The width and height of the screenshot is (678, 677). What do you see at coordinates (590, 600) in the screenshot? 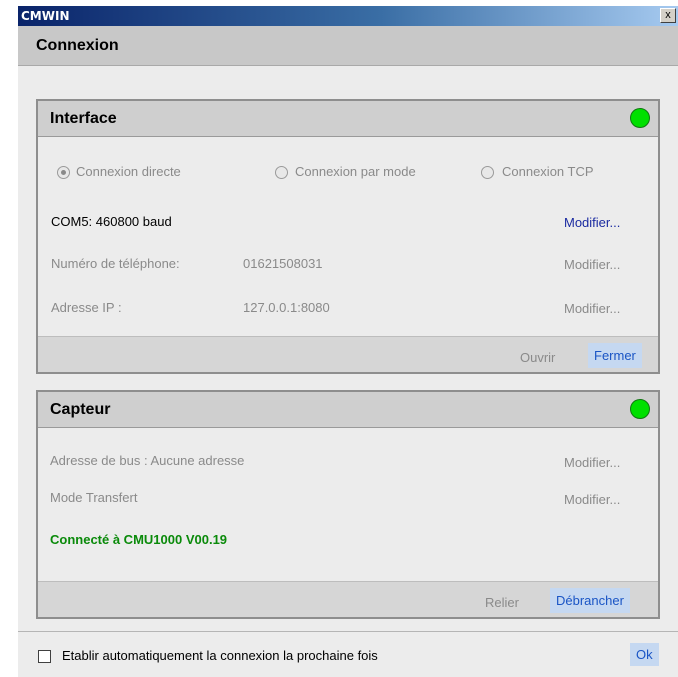
I see `disconnect-button: Débrancher` at bounding box center [590, 600].